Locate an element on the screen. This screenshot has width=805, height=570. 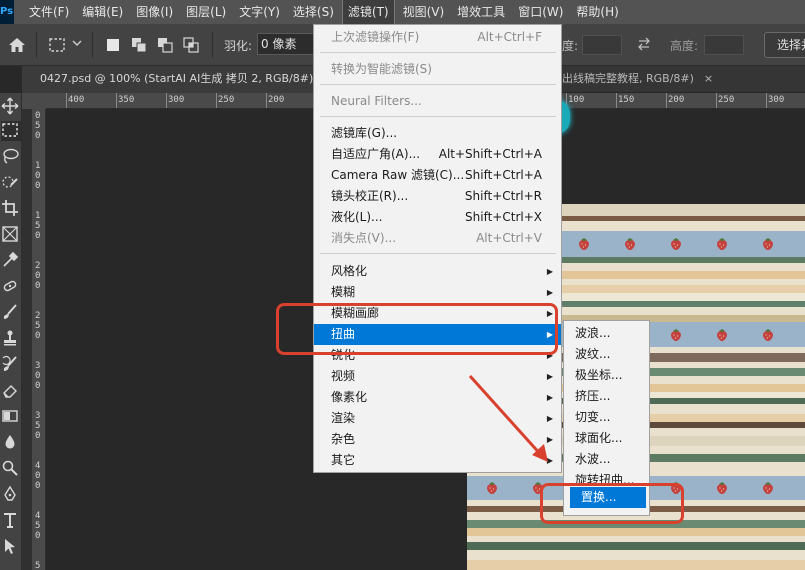
history-brush-tool-icon is located at coordinates (11, 365).